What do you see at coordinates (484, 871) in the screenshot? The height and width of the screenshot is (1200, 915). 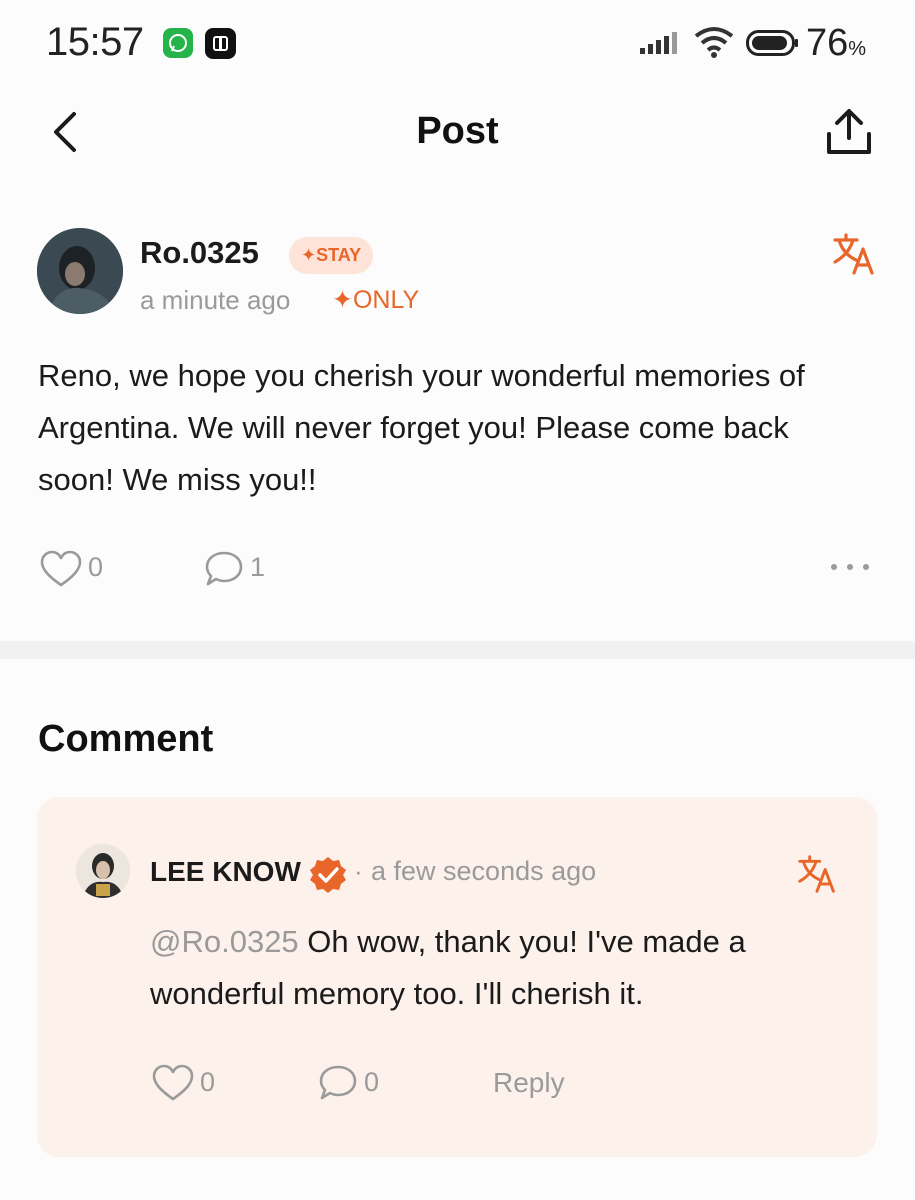 I see `comment-time: a few seconds ago` at bounding box center [484, 871].